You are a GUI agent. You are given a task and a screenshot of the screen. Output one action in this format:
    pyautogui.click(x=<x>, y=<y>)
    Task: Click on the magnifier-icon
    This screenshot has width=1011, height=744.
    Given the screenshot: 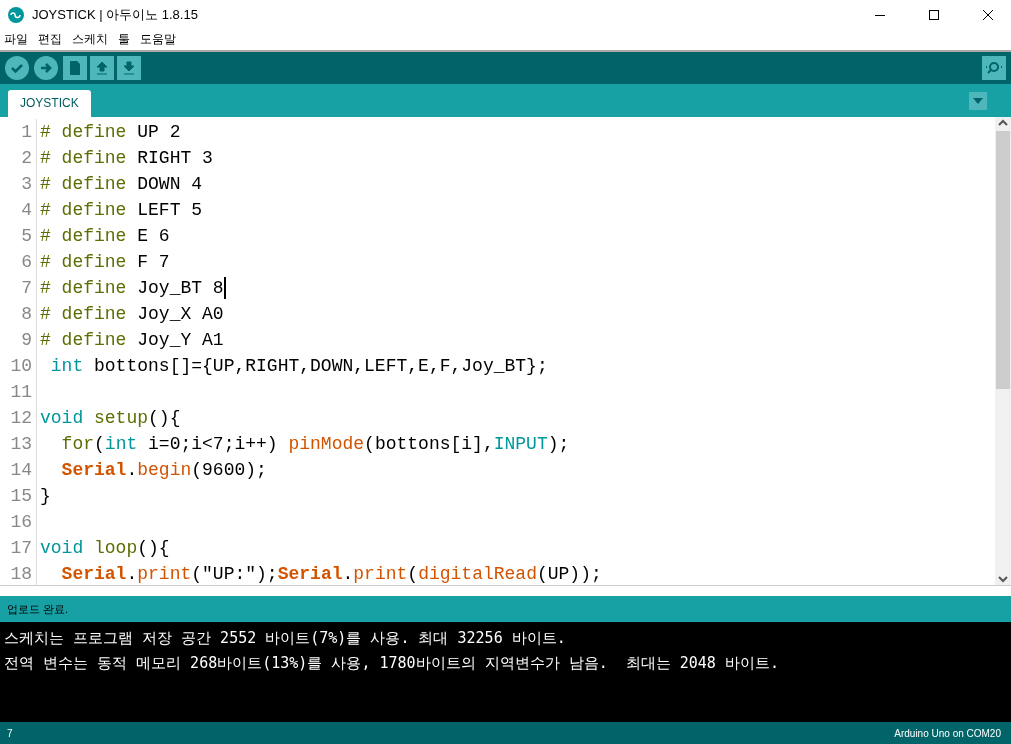 What is the action you would take?
    pyautogui.click(x=994, y=67)
    